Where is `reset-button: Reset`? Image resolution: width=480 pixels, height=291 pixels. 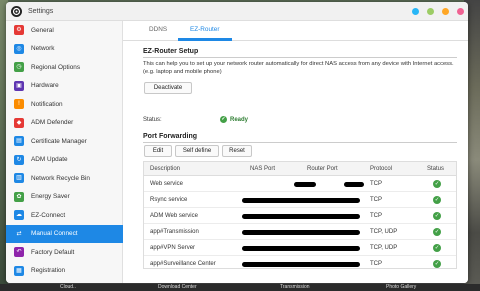
reset-button: Reset is located at coordinates (237, 151).